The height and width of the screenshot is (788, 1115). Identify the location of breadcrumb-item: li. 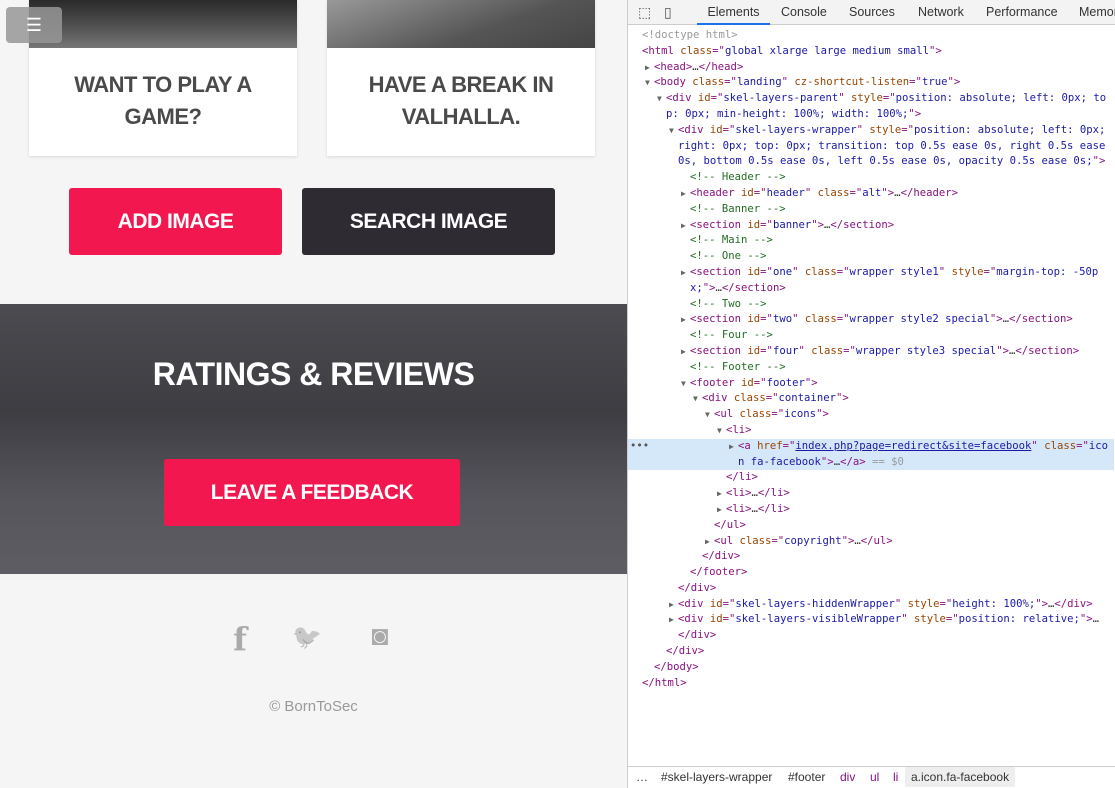
(895, 777).